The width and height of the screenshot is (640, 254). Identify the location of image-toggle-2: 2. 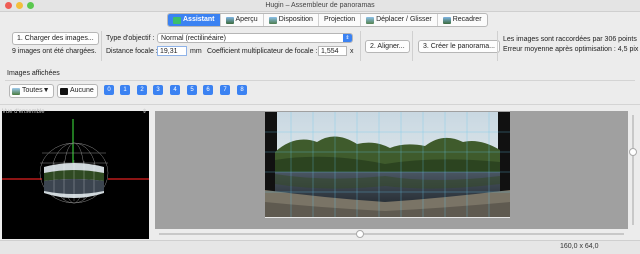
(142, 90).